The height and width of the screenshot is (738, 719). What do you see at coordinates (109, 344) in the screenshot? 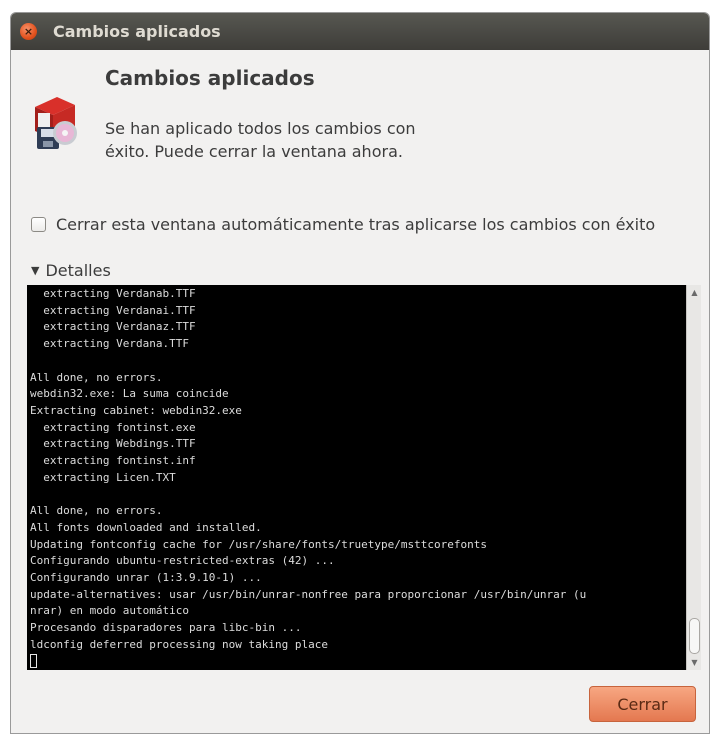
I see `terminal-line: extracting Verdana.TTF` at bounding box center [109, 344].